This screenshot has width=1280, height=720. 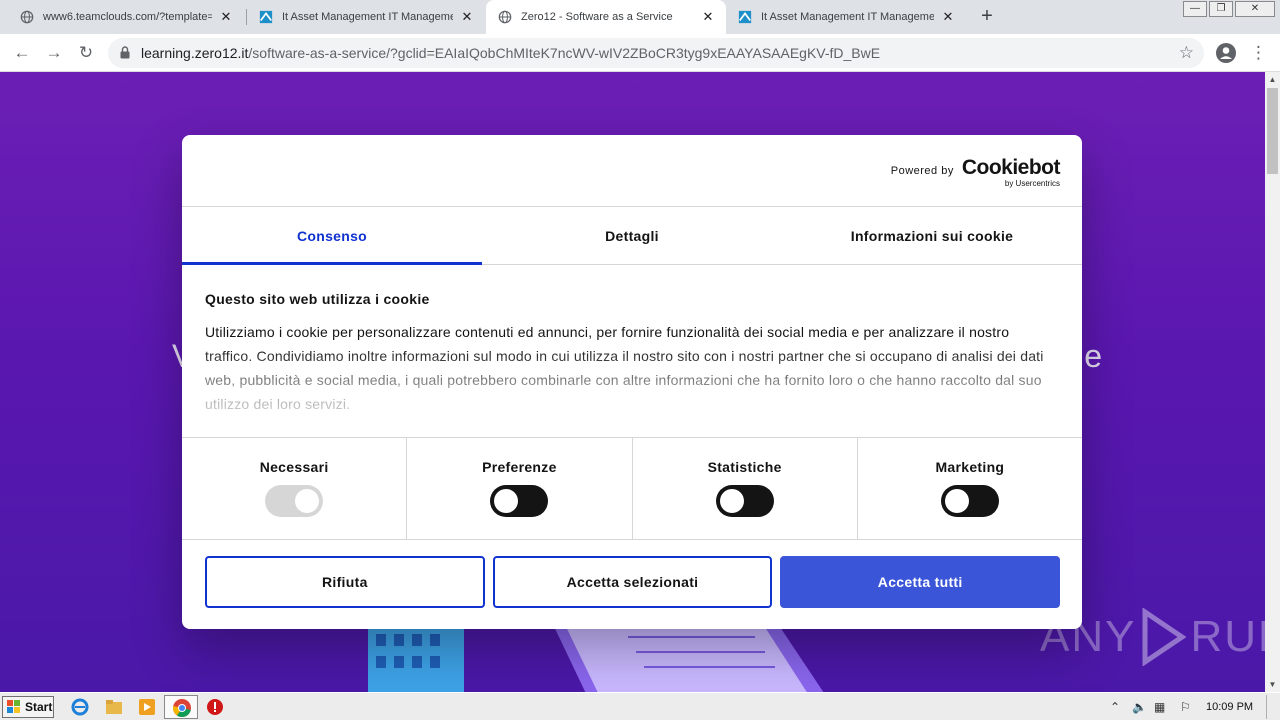 What do you see at coordinates (1185, 707) in the screenshot?
I see `action-center-flag-icon: ⚐` at bounding box center [1185, 707].